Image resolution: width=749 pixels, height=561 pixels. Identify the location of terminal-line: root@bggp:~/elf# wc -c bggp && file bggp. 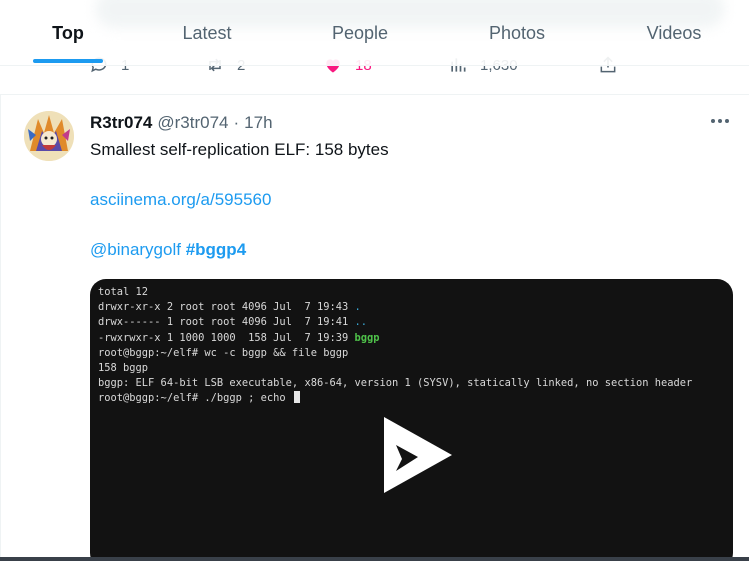
(223, 352).